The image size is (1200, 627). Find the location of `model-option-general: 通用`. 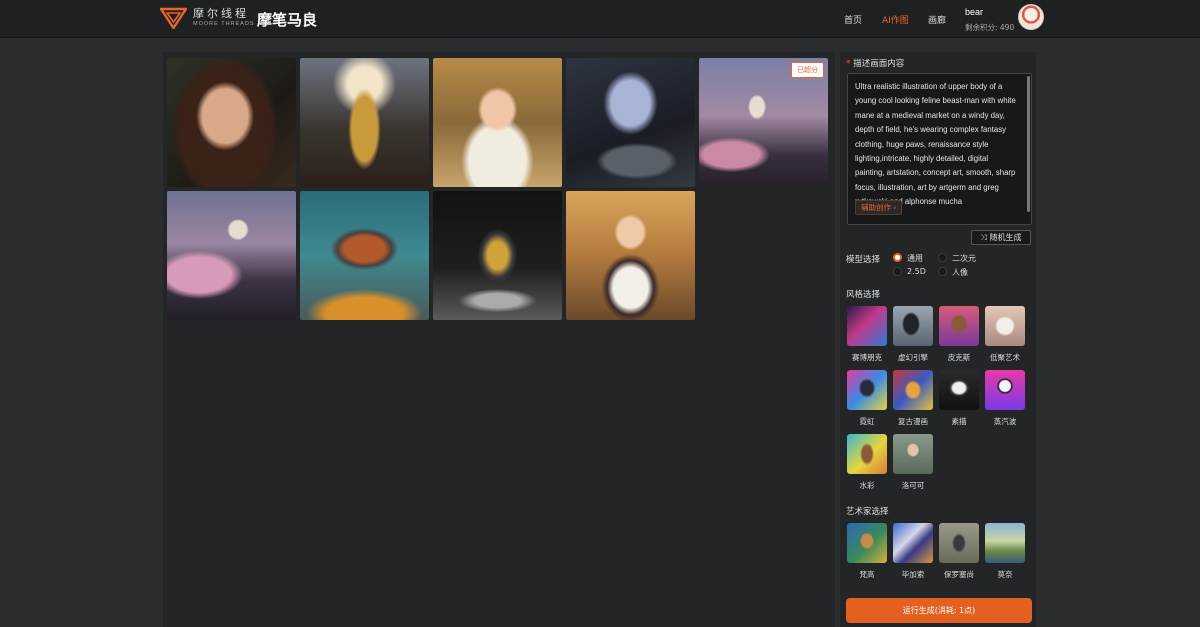

model-option-general: 通用 is located at coordinates (915, 258).